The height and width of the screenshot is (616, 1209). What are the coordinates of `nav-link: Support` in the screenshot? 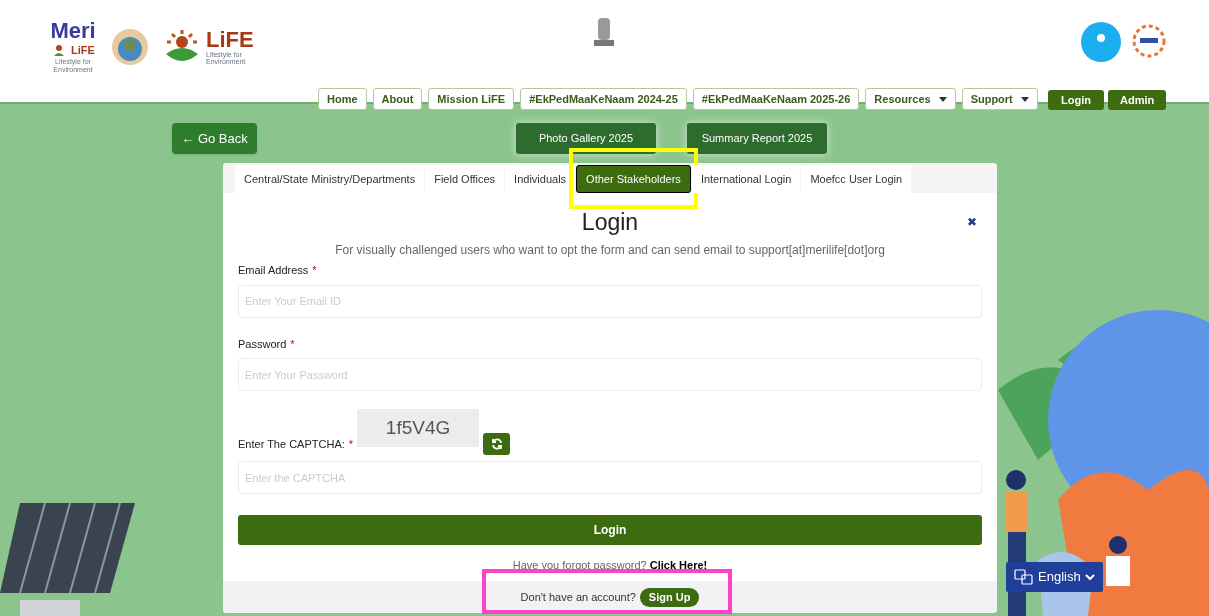 It's located at (999, 99).